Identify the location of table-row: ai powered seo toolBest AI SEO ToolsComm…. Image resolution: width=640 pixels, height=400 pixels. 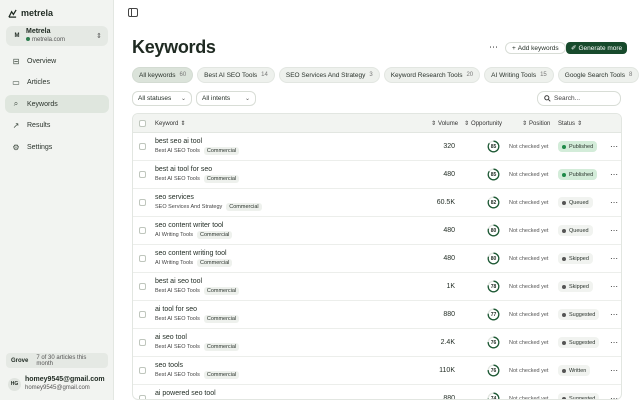
(377, 392).